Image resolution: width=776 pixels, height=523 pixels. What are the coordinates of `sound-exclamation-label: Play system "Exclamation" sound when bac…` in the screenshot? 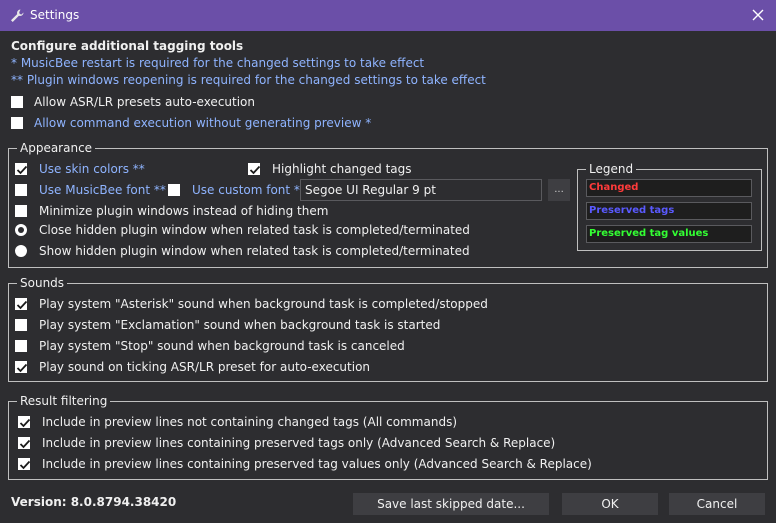 It's located at (240, 325).